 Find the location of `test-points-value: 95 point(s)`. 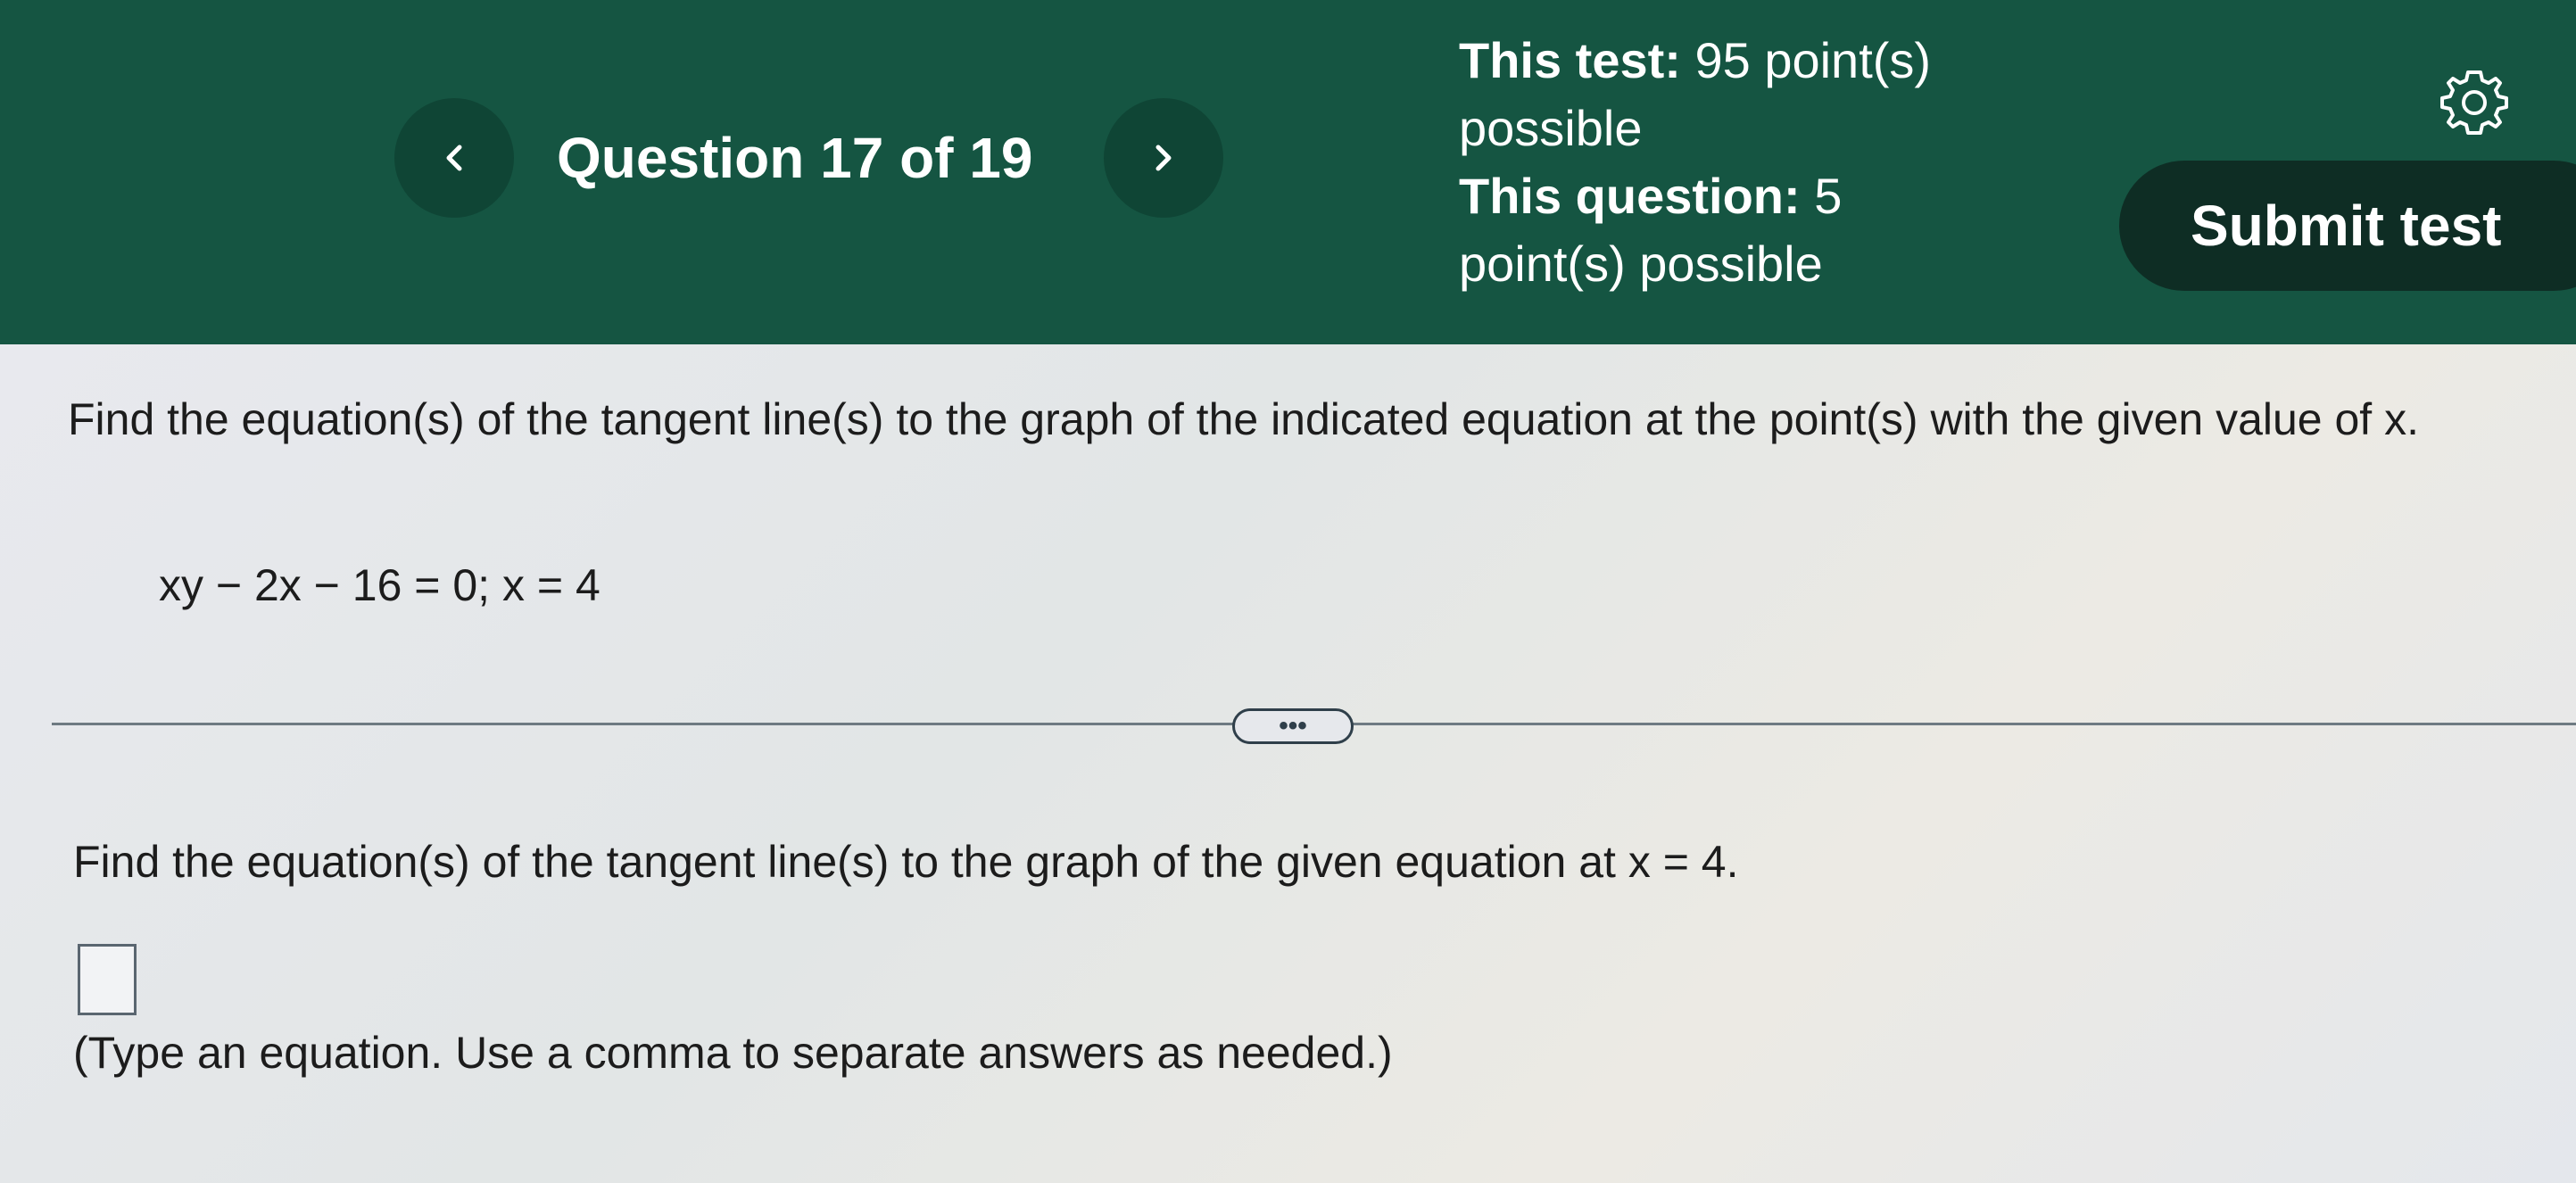

test-points-value: 95 point(s) is located at coordinates (1806, 60).